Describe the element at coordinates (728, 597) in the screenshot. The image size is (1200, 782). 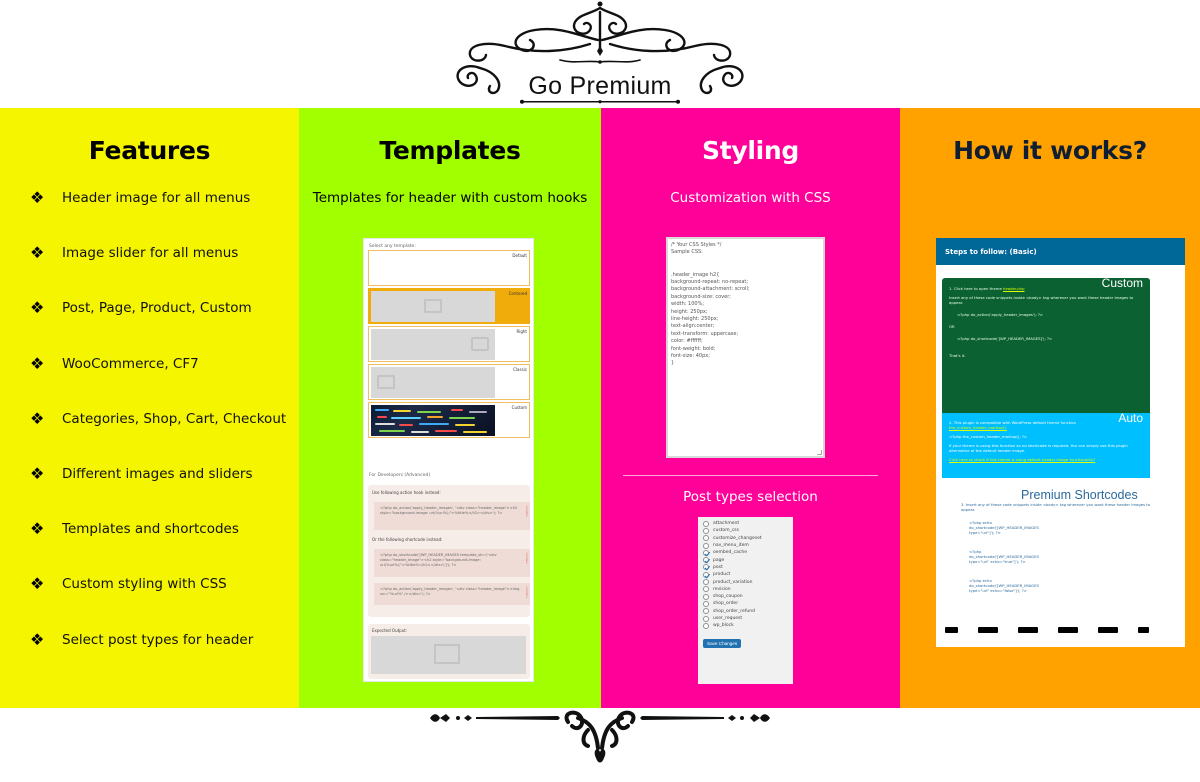
I see `post-type-label: shop_coupon` at that location.